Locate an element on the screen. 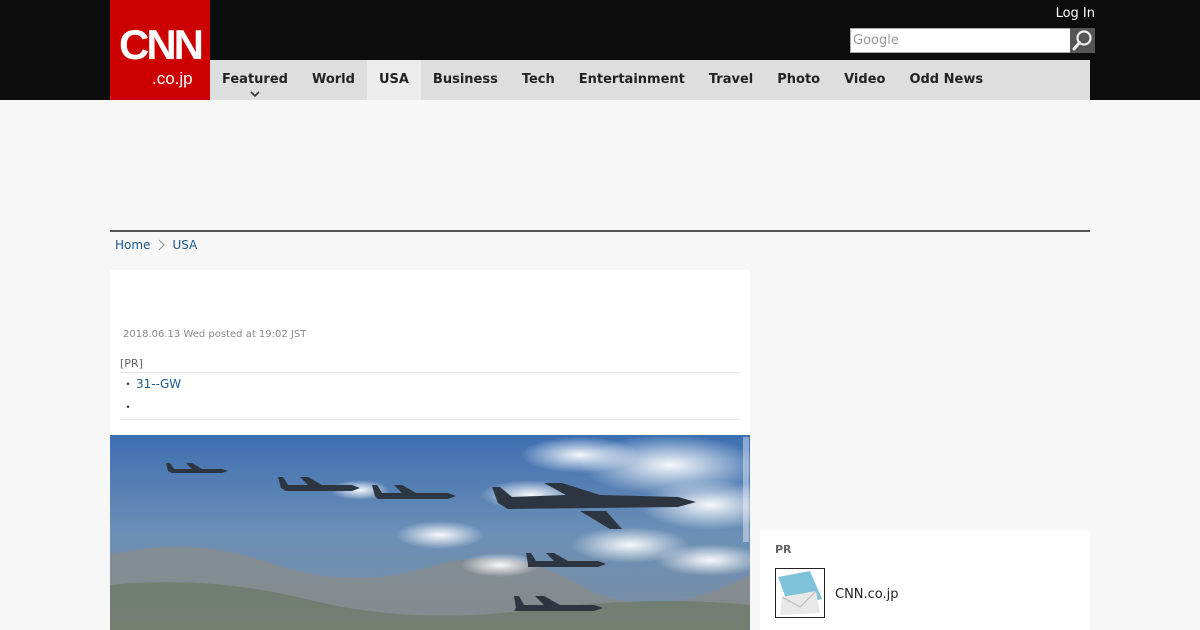 This screenshot has height=630, width=1200. search-icon is located at coordinates (1082, 40).